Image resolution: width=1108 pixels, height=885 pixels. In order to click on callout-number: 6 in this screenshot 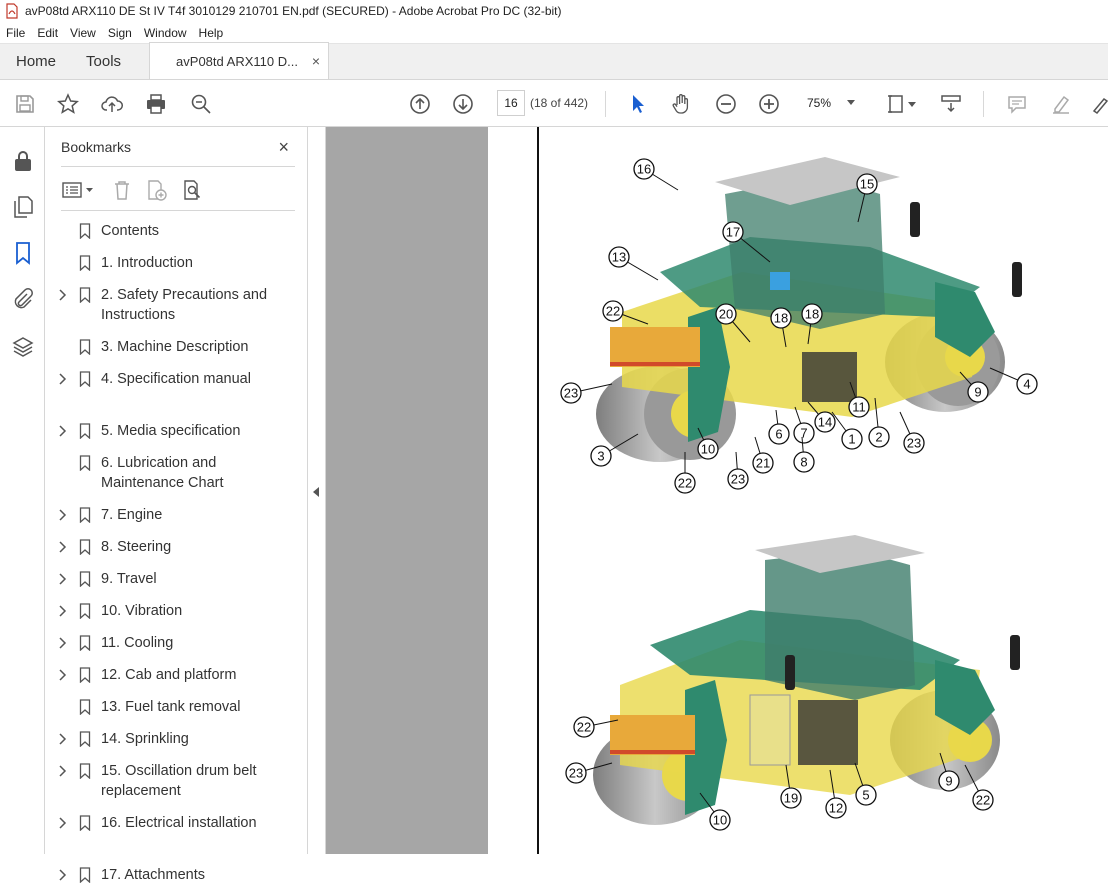, I will do `click(778, 434)`.